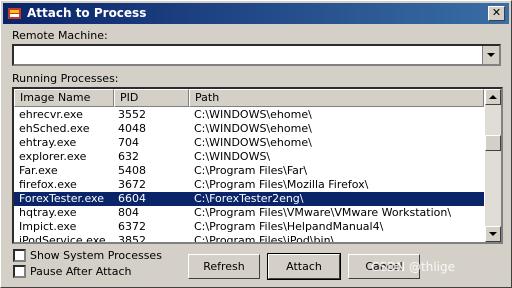 The image size is (512, 288). What do you see at coordinates (54, 128) in the screenshot?
I see `cell-image-name: ehSched.exe` at bounding box center [54, 128].